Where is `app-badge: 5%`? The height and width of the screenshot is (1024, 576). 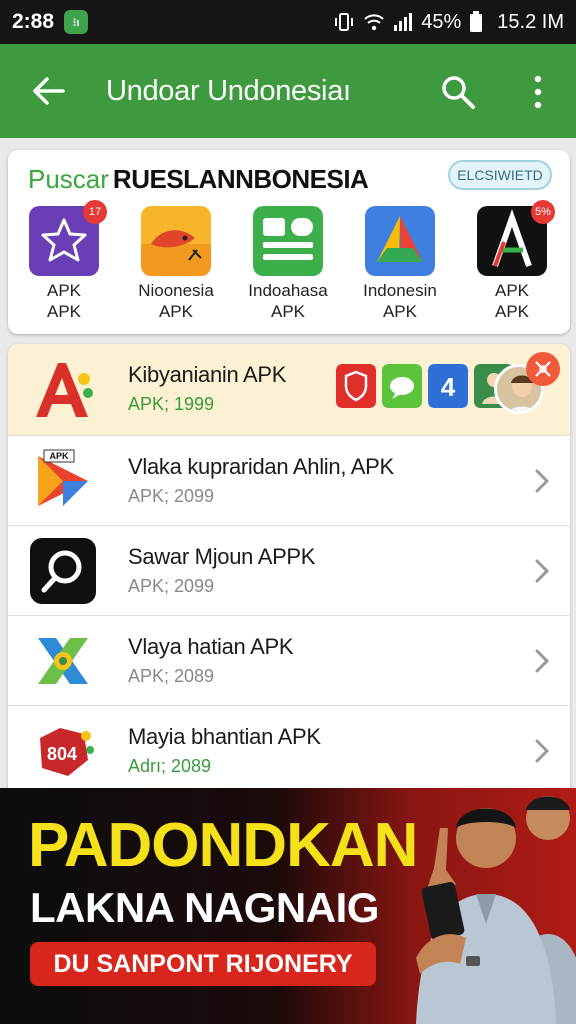
app-badge: 5% is located at coordinates (543, 212).